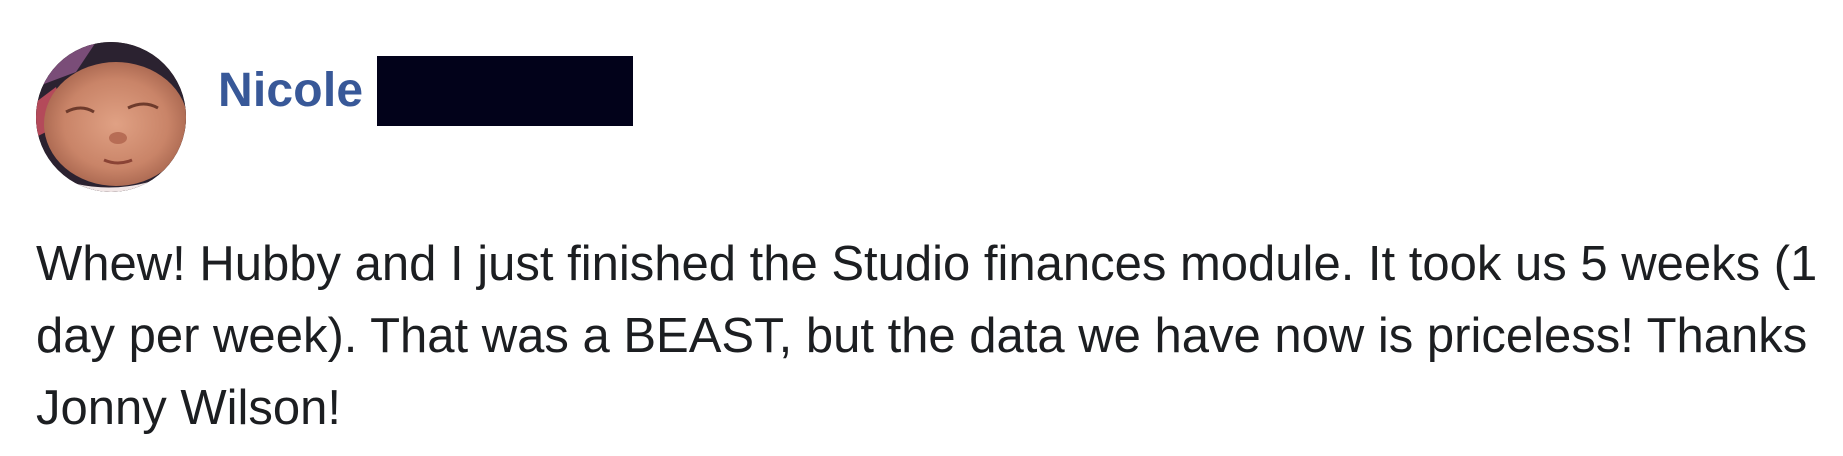 Image resolution: width=1843 pixels, height=456 pixels. What do you see at coordinates (505, 91) in the screenshot?
I see `redacted-last-name` at bounding box center [505, 91].